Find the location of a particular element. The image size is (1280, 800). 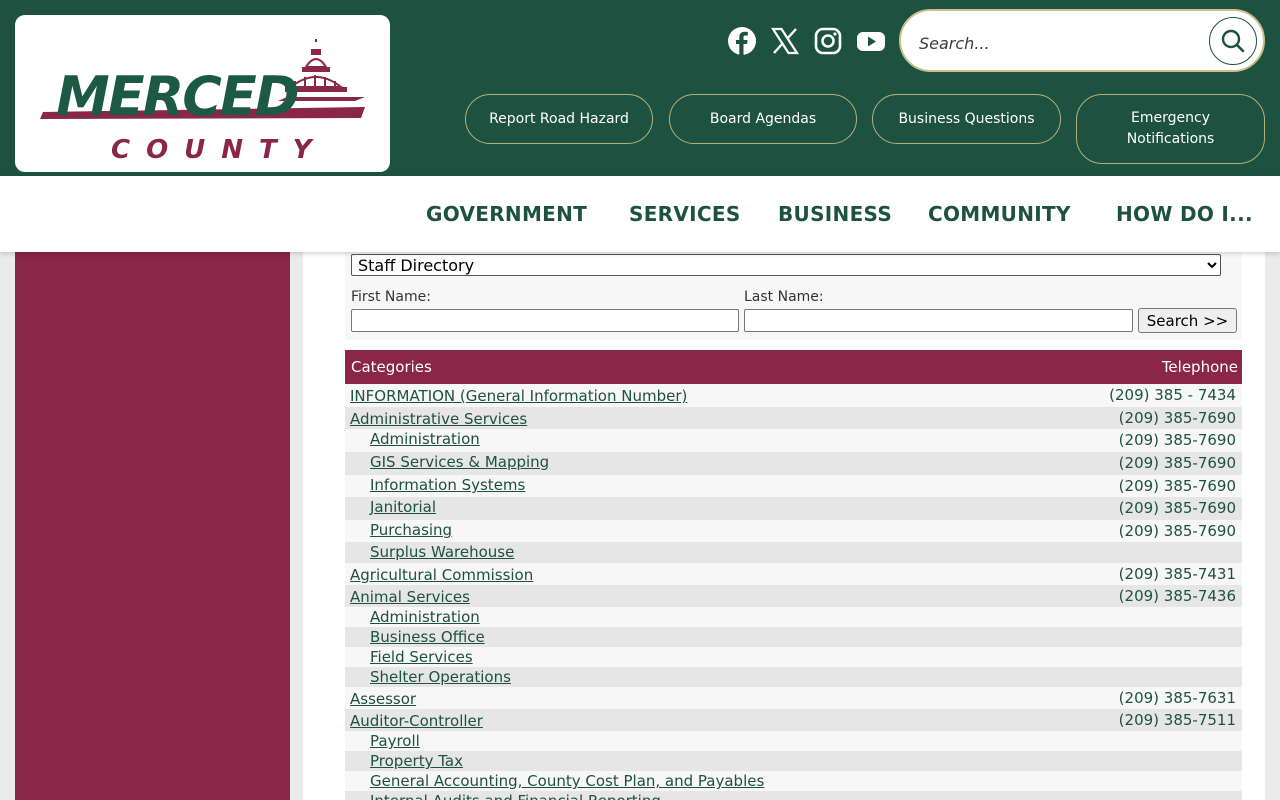

category-link: Property Tax is located at coordinates (416, 761).